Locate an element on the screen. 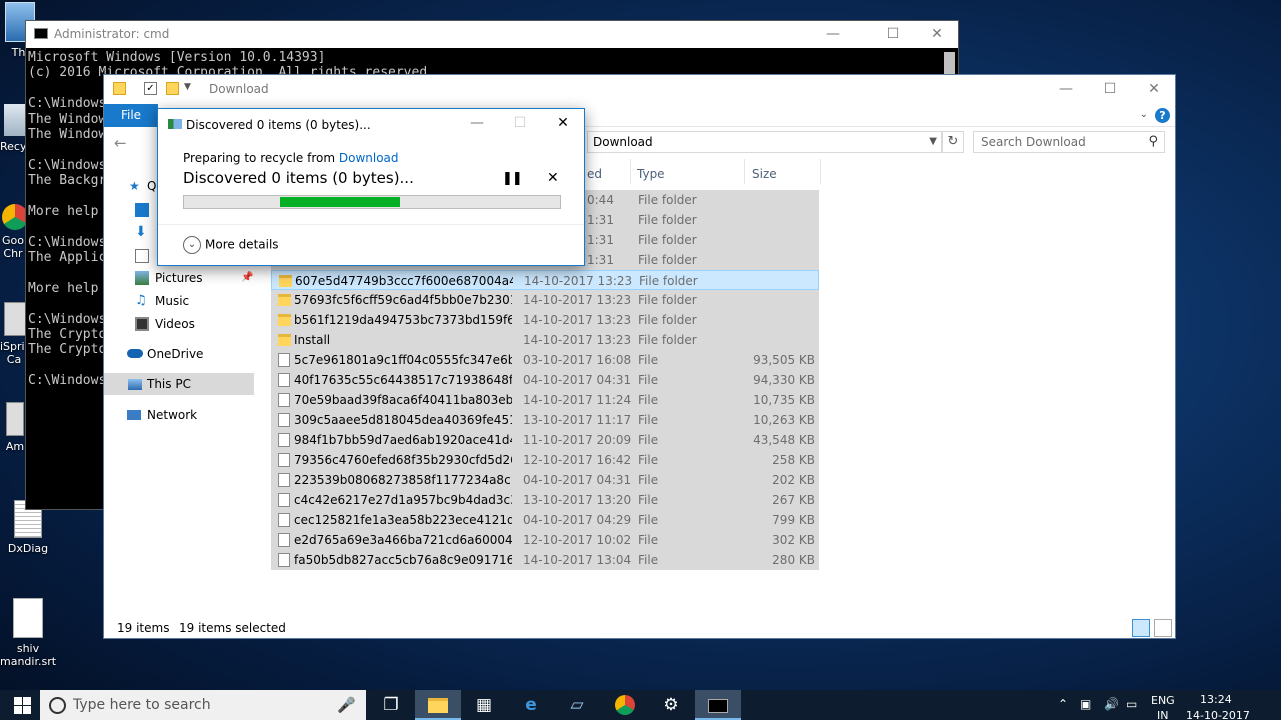 This screenshot has height=720, width=1281. file-explorer-taskbar-icon is located at coordinates (438, 705).